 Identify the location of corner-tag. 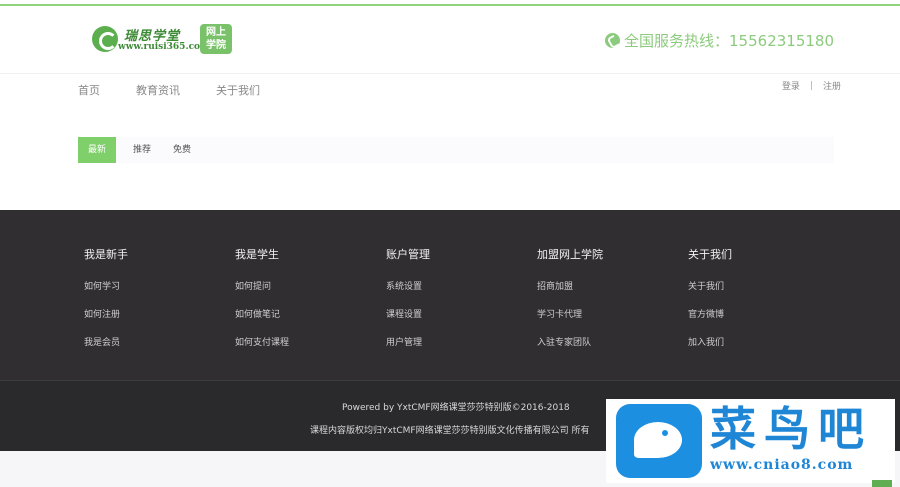
(882, 483).